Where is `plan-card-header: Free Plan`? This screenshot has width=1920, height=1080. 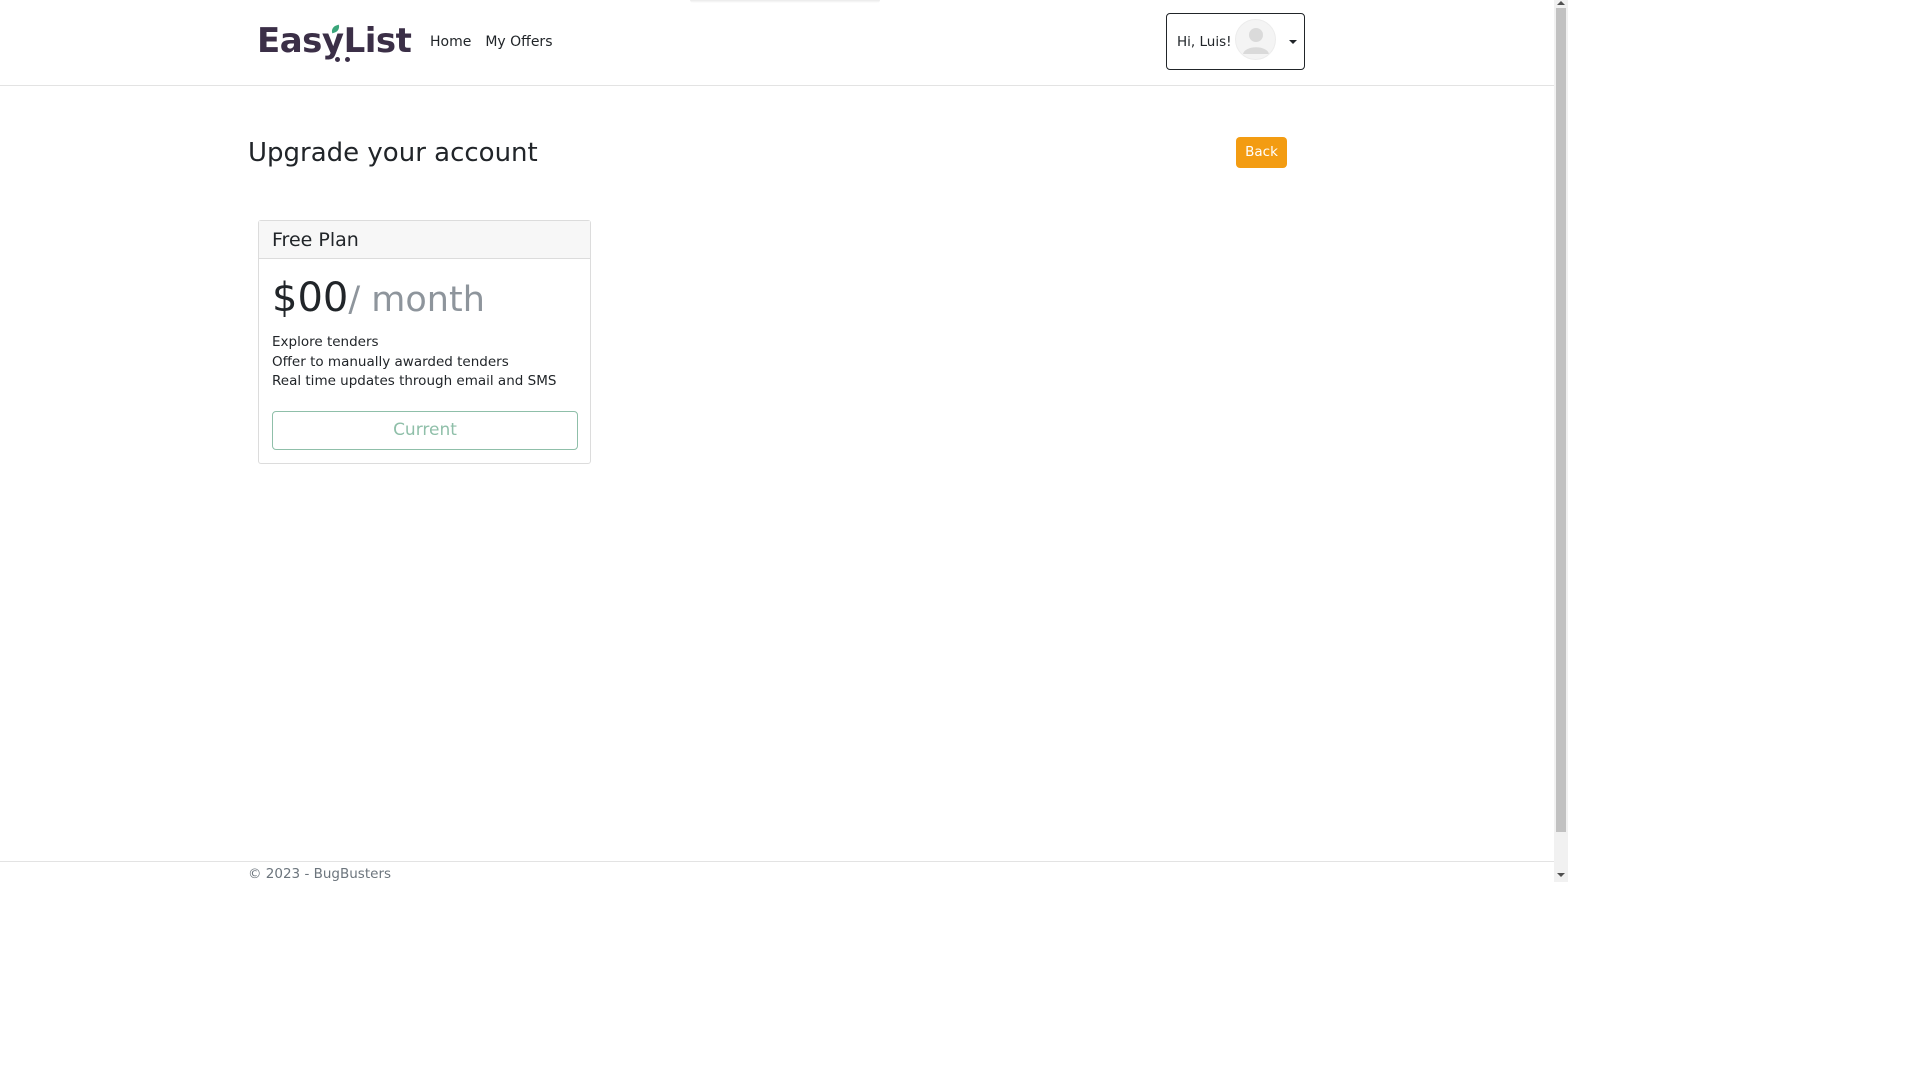
plan-card-header: Free Plan is located at coordinates (424, 240).